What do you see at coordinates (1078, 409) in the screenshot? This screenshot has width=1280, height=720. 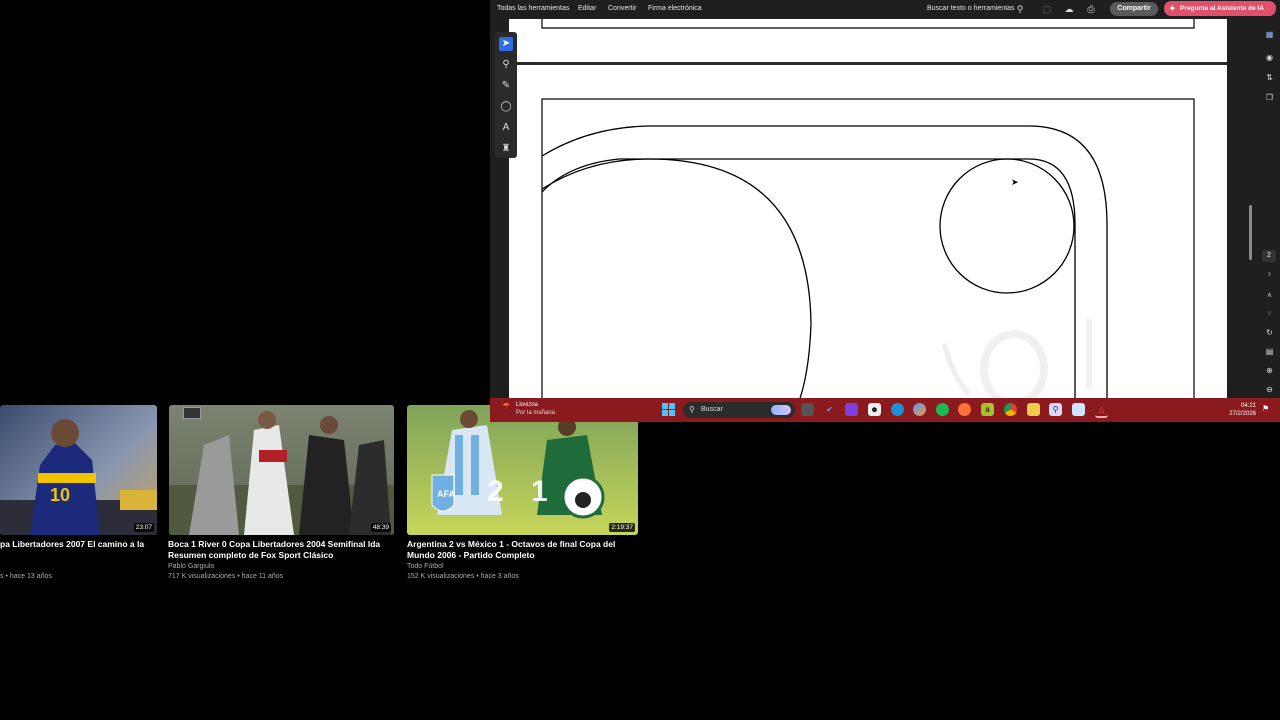 I see `notepad-icon` at bounding box center [1078, 409].